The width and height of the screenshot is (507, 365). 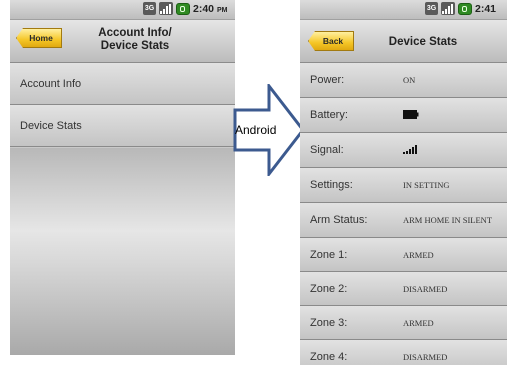 I want to click on stat-label: Arm Status:, so click(x=339, y=220).